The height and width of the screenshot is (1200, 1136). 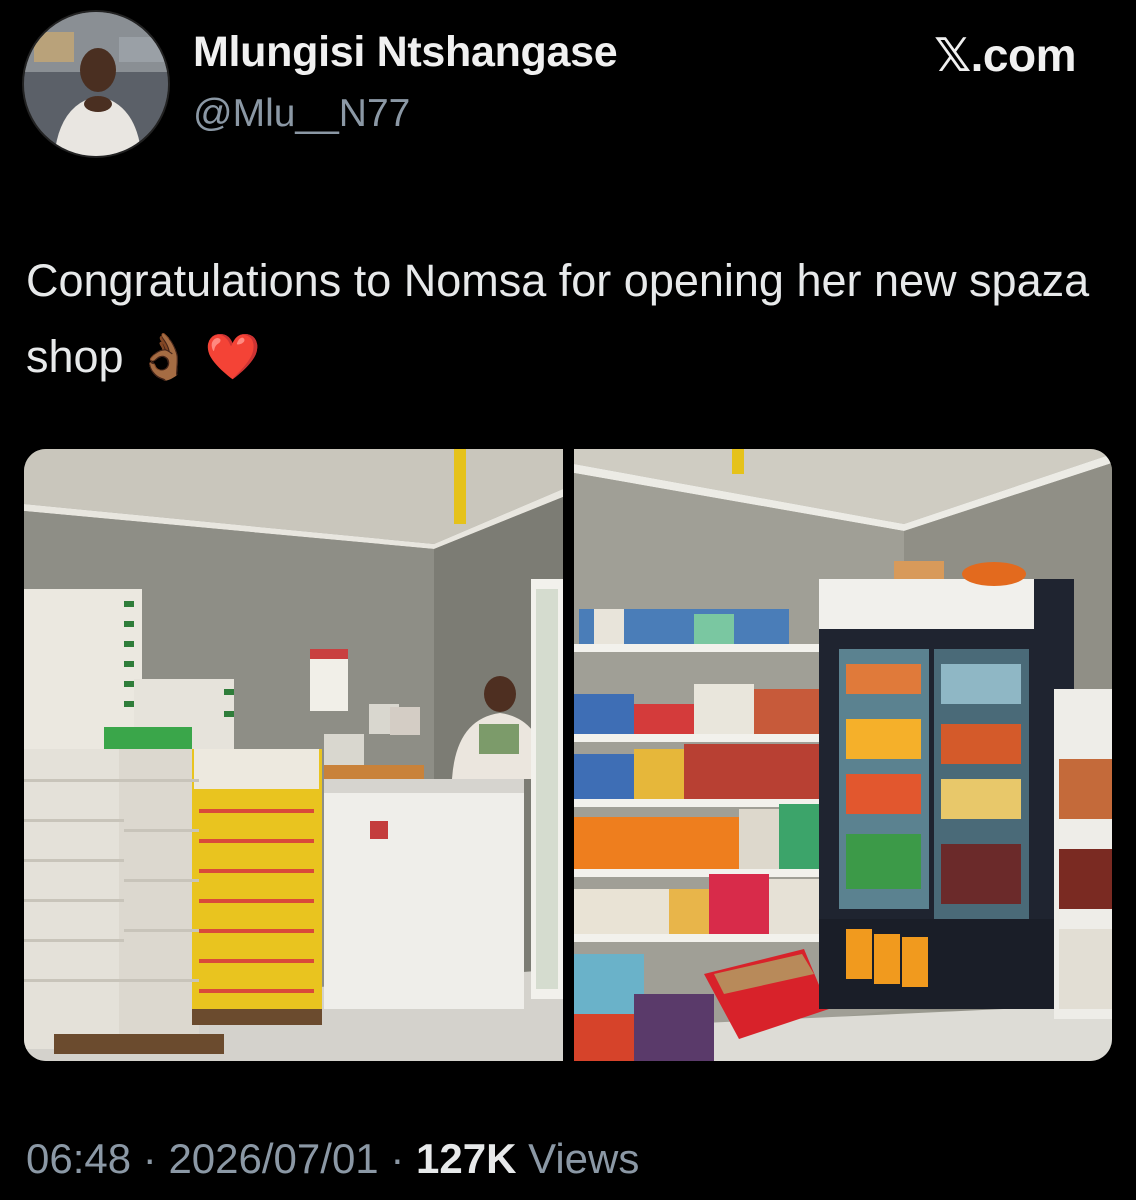 What do you see at coordinates (405, 52) in the screenshot?
I see `author-display-name: Mlungisi Ntshangase` at bounding box center [405, 52].